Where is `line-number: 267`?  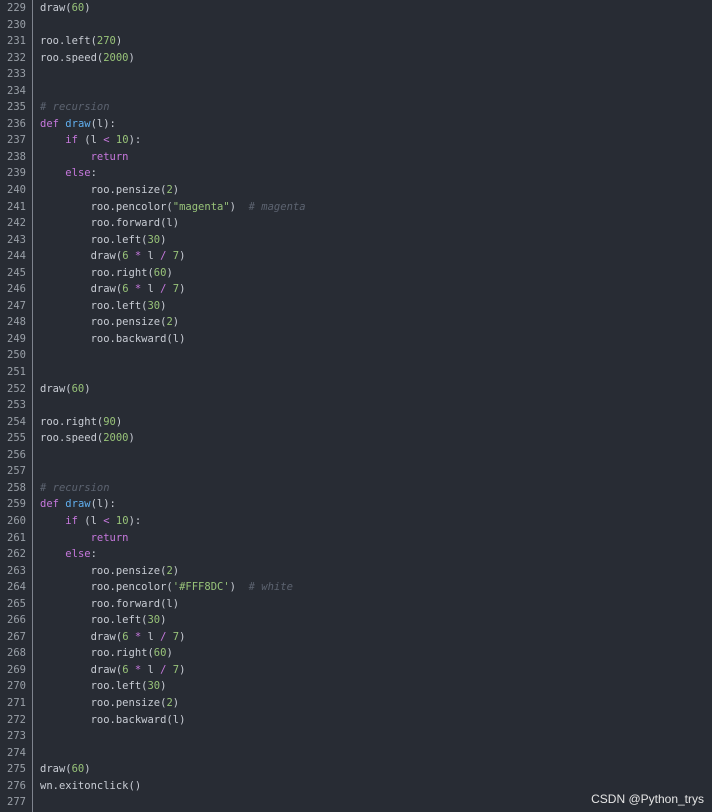 line-number: 267 is located at coordinates (16, 636).